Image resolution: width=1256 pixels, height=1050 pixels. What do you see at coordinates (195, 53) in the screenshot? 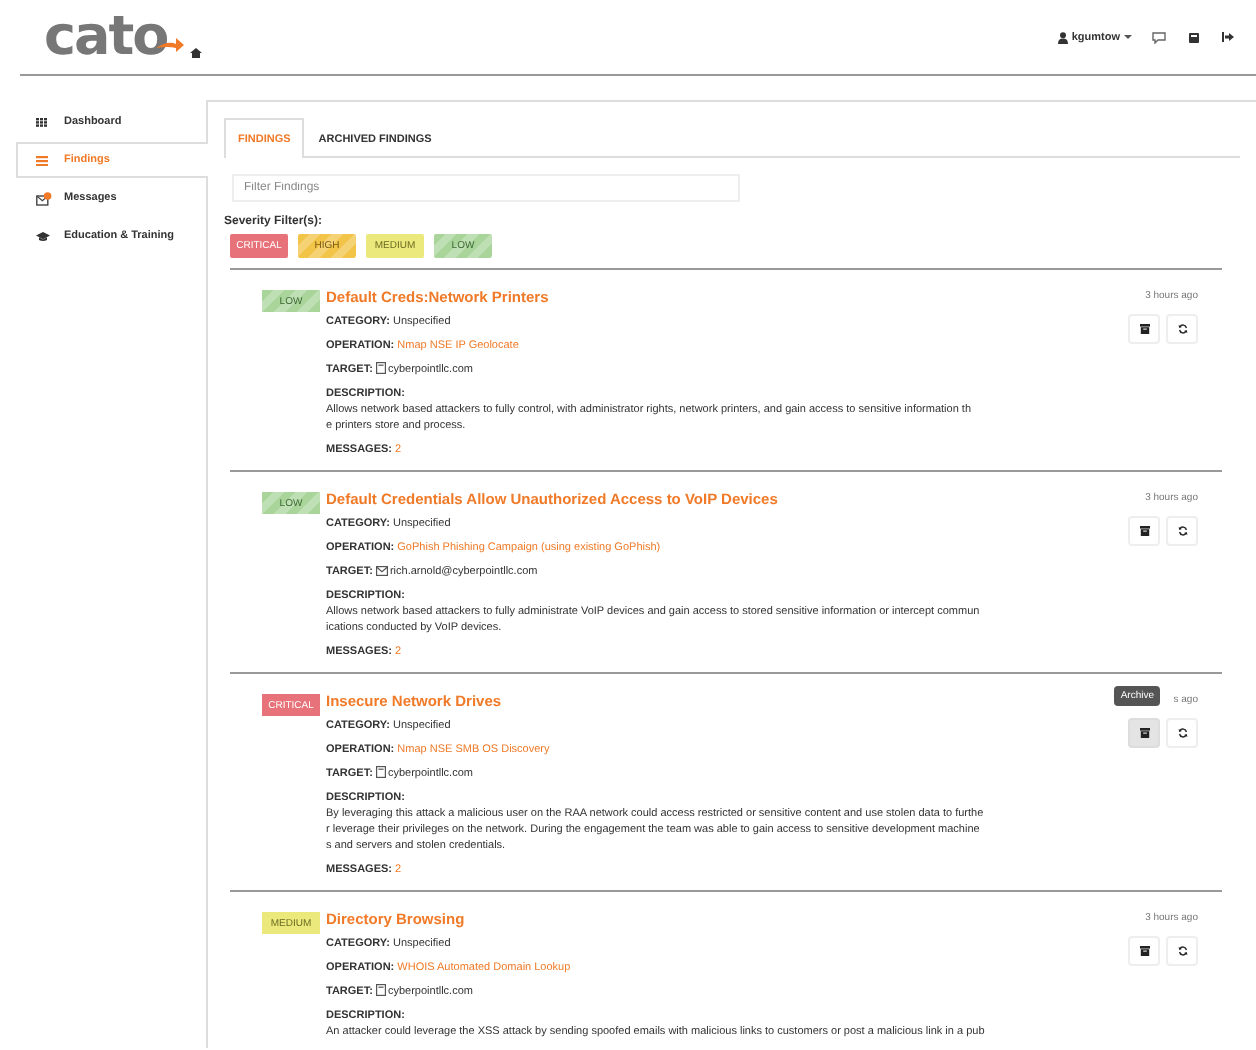
I see `home-icon` at bounding box center [195, 53].